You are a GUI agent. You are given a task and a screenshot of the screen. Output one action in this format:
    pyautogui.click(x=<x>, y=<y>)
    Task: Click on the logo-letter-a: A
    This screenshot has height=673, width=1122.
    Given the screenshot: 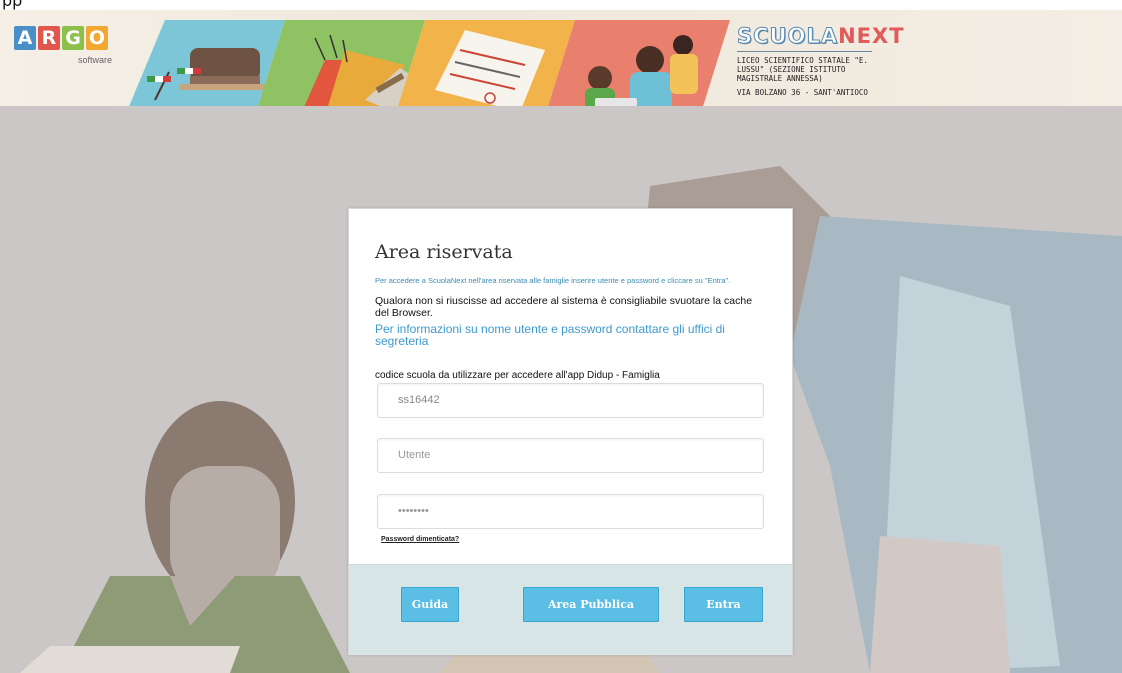 What is the action you would take?
    pyautogui.click(x=25, y=38)
    